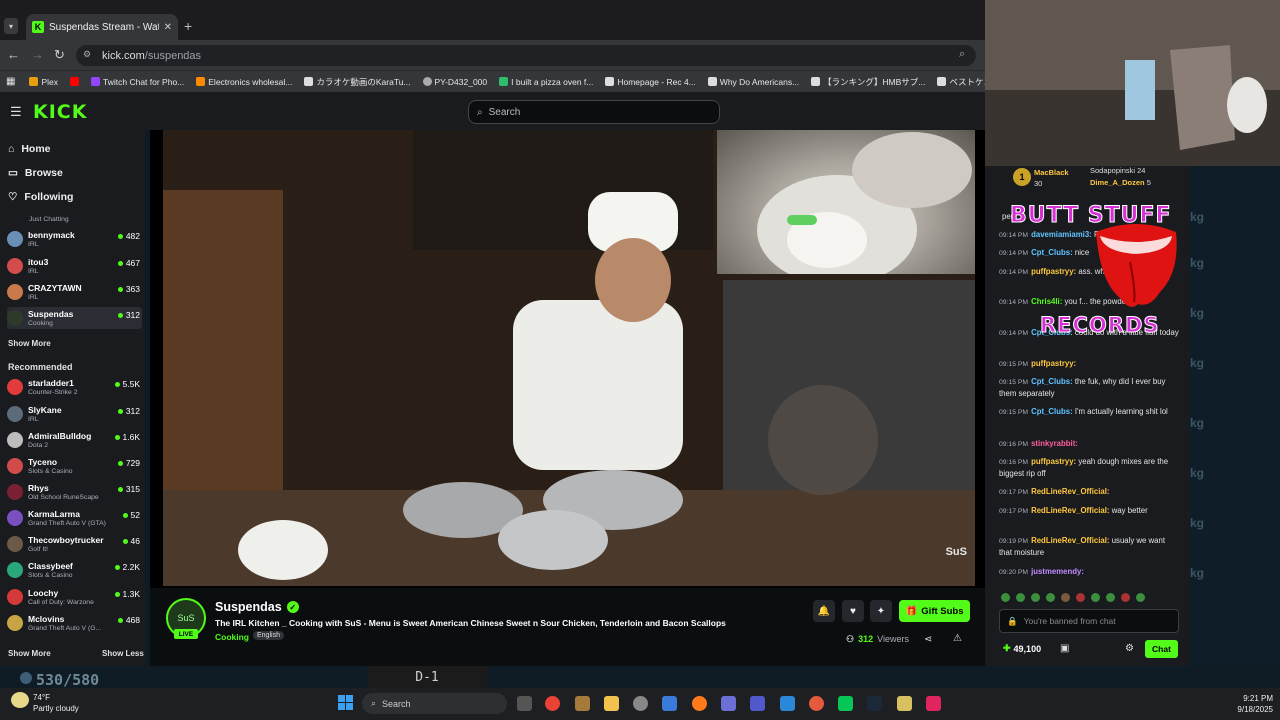 The height and width of the screenshot is (720, 1280). I want to click on recommended-channel: Classybeef Slots & Casino 2.2K, so click(74, 570).